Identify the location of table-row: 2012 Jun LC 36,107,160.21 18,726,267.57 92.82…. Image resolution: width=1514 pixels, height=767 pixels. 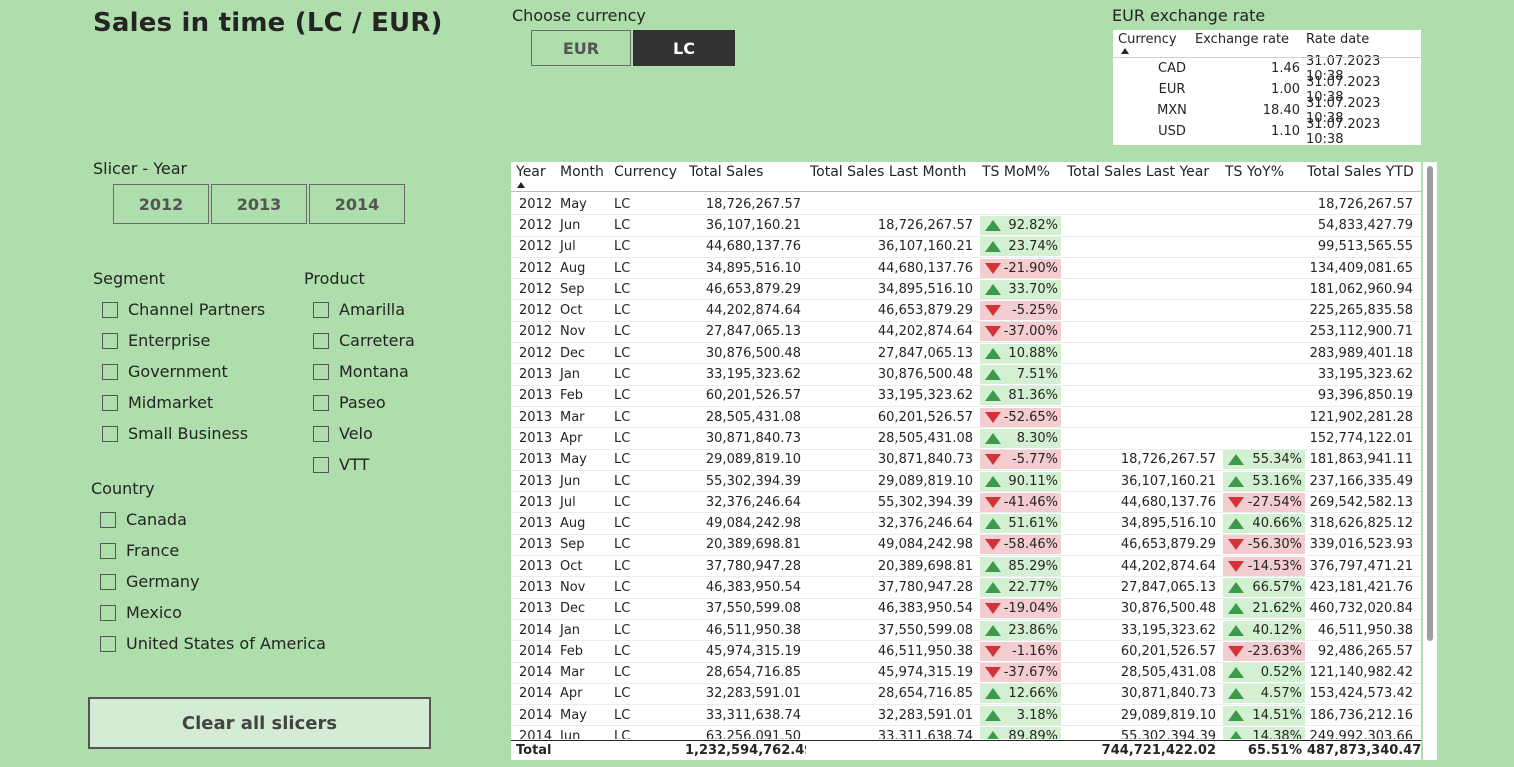
(966, 226).